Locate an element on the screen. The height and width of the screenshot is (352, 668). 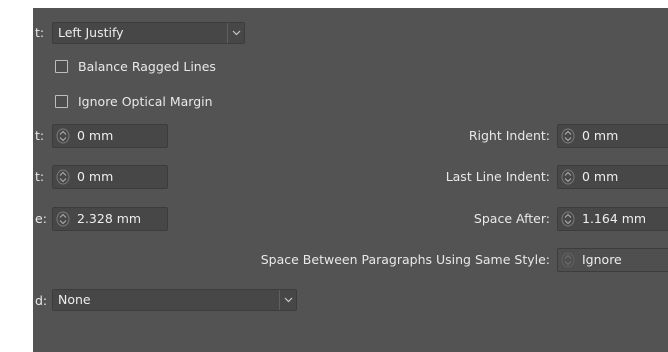
right-indent-value: 0 mm is located at coordinates (600, 135).